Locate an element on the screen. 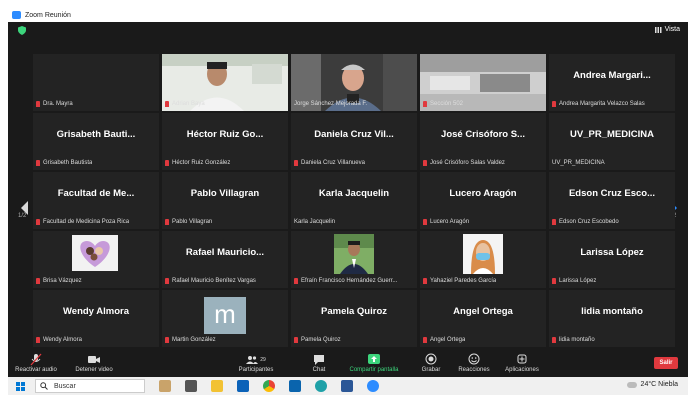 This screenshot has height=403, width=696. participant-tile: Angel Ortega Angel Ortega is located at coordinates (483, 318).